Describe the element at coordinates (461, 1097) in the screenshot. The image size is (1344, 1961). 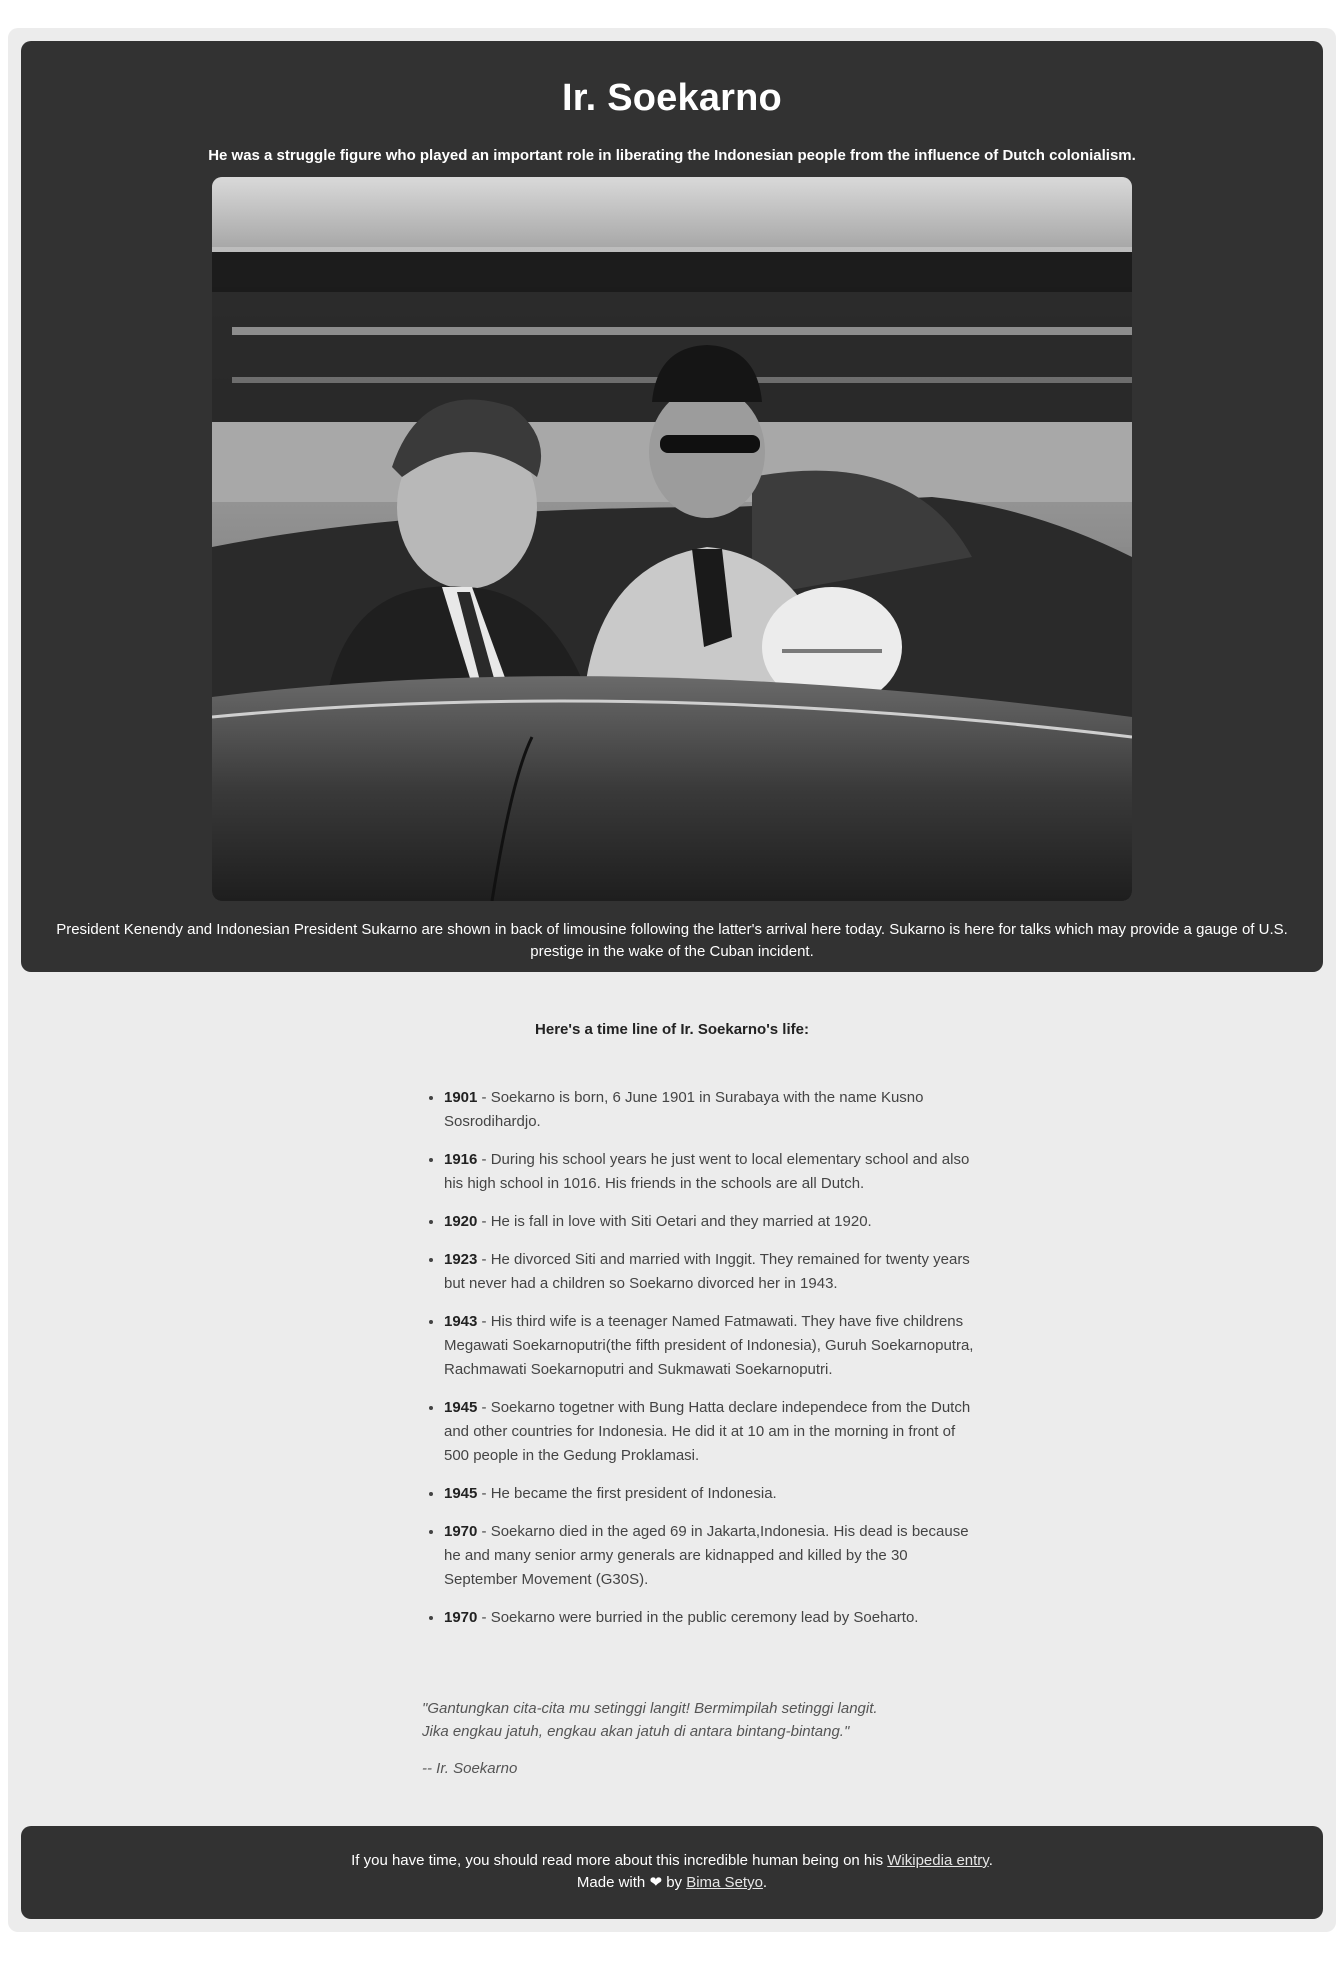
I see `timeline-year: 1901` at that location.